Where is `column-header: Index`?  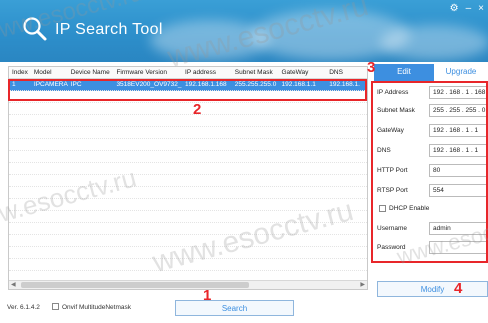
column-header: Index is located at coordinates (20, 72).